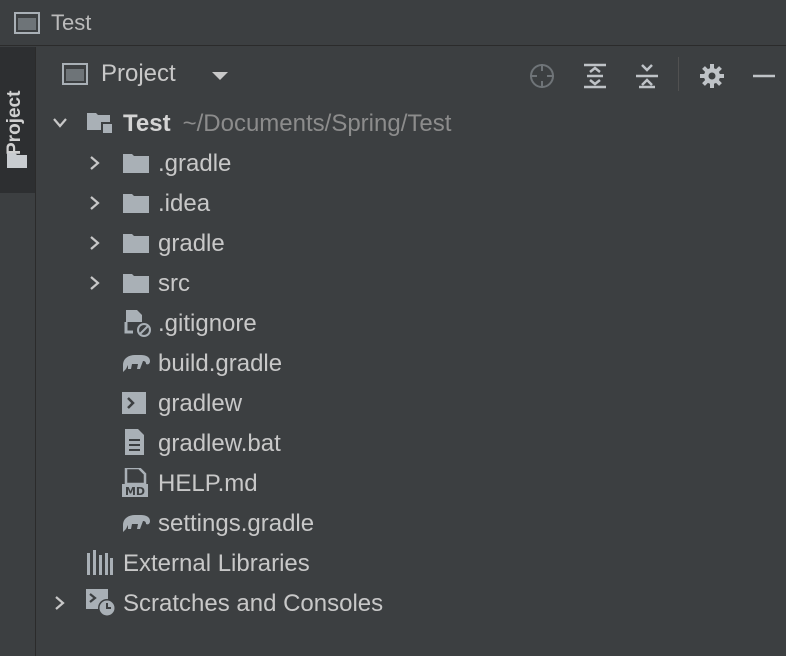  Describe the element at coordinates (407, 243) in the screenshot. I see `tree-item: gradle` at that location.